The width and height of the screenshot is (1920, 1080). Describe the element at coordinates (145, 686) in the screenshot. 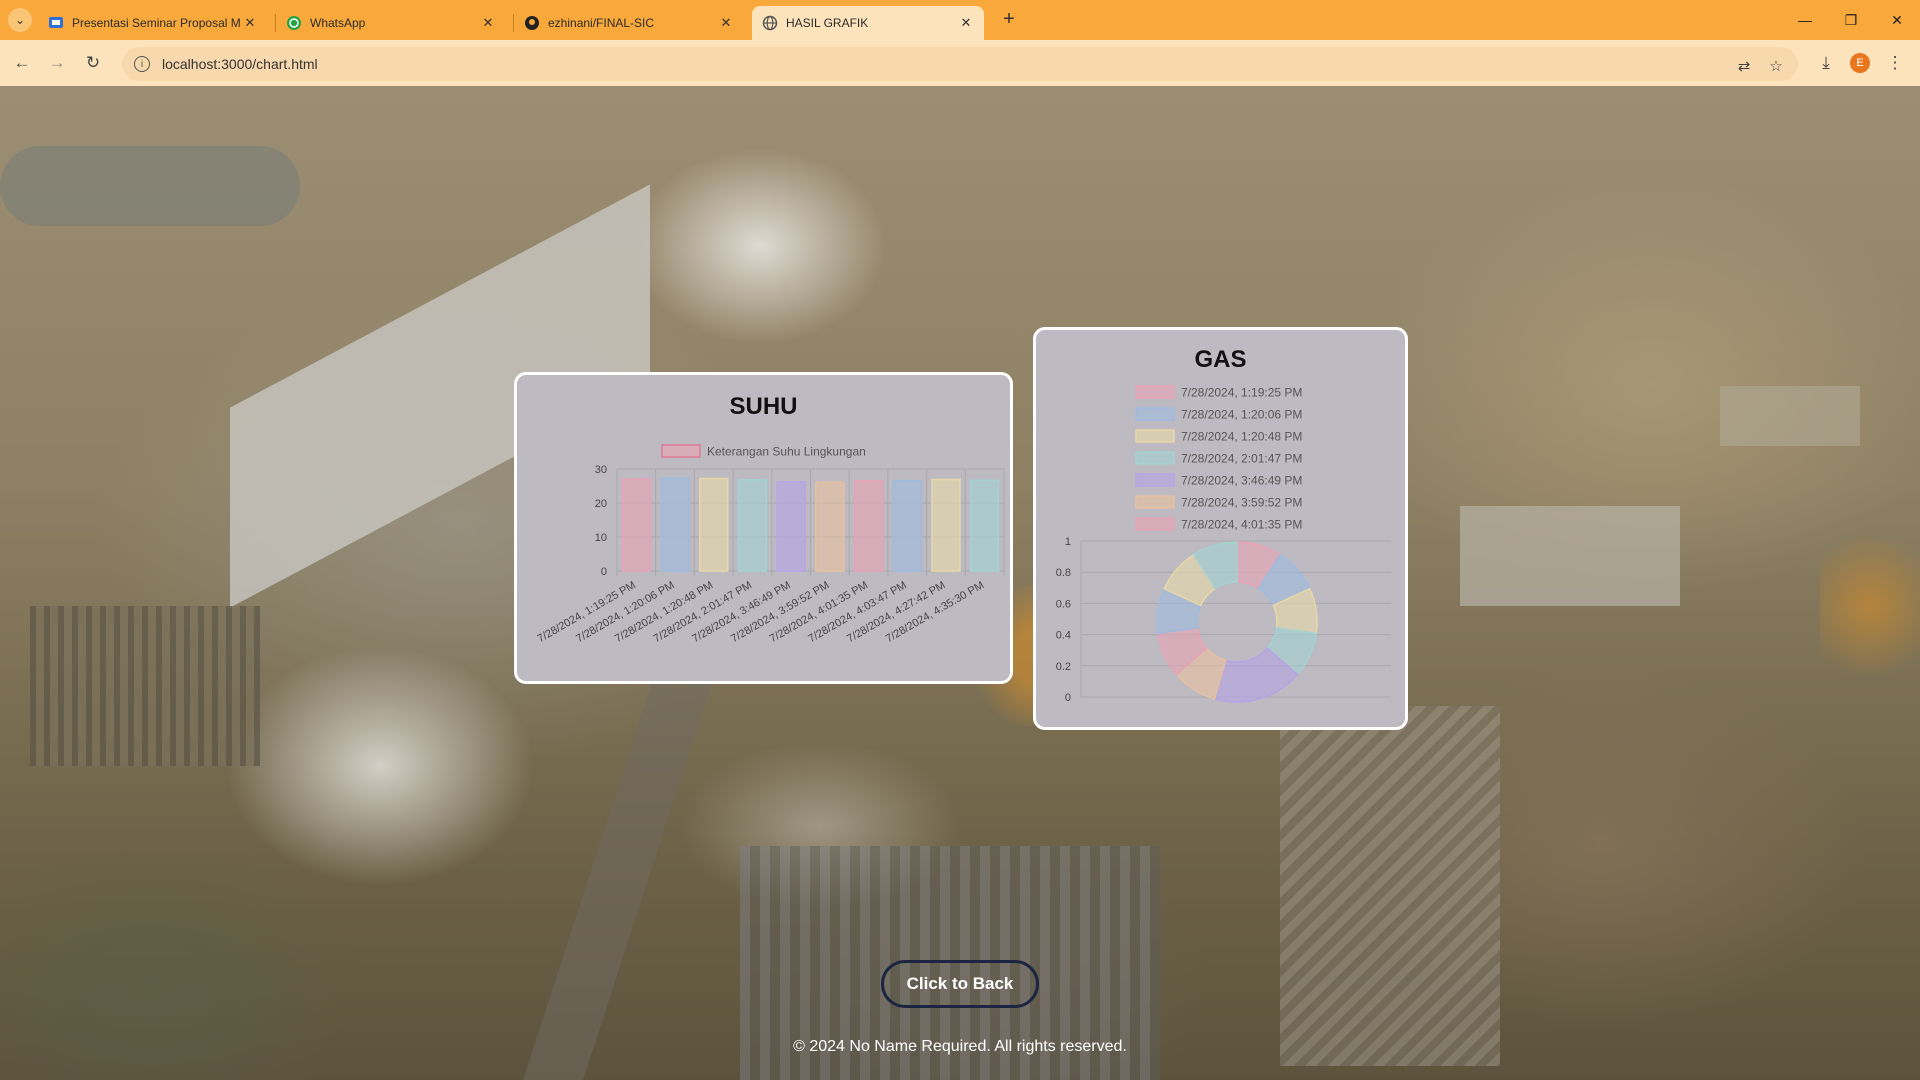

I see `scaffold-structure-shape` at that location.